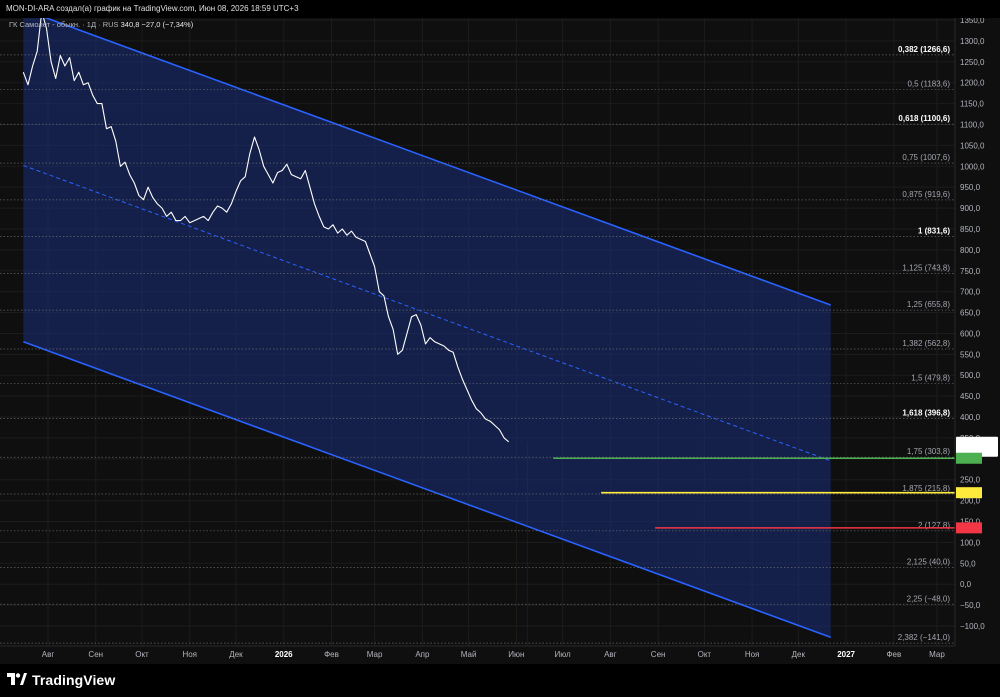 The width and height of the screenshot is (1000, 697). I want to click on fib-level-label: 1,618 (396,8), so click(926, 412).